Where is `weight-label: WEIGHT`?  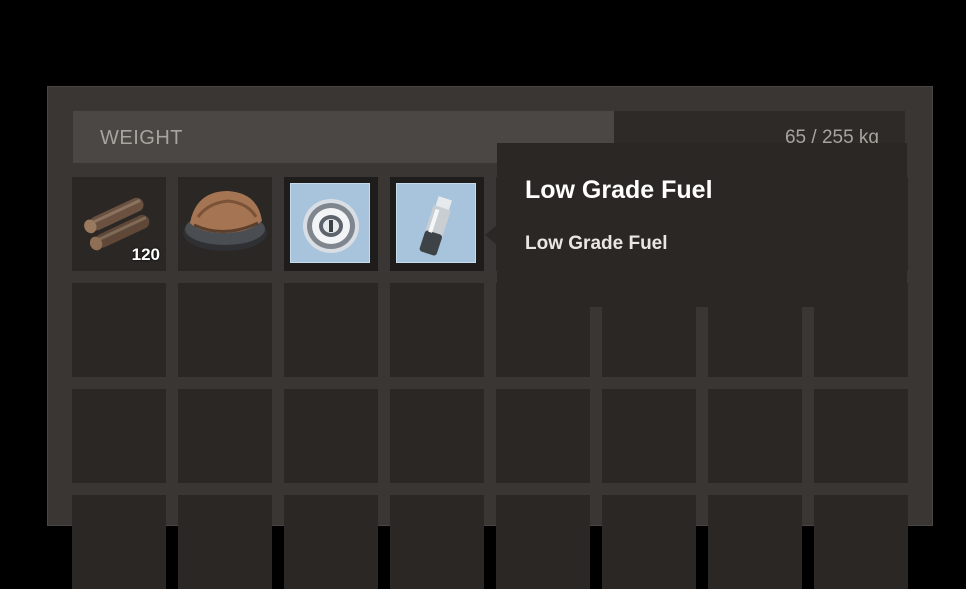
weight-label: WEIGHT is located at coordinates (141, 138).